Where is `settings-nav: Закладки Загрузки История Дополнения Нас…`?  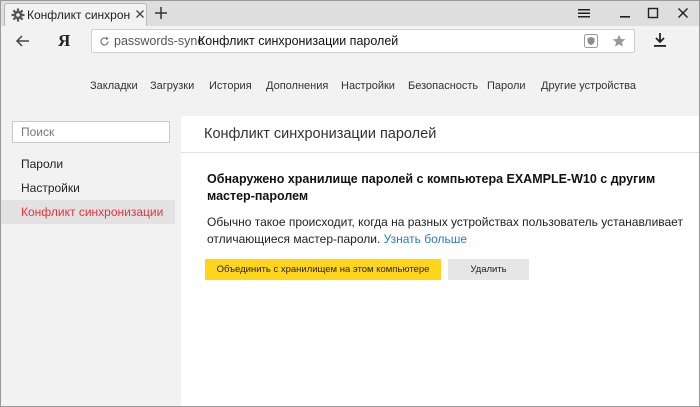
settings-nav: Закладки Загрузки История Дополнения Нас… is located at coordinates (350, 86).